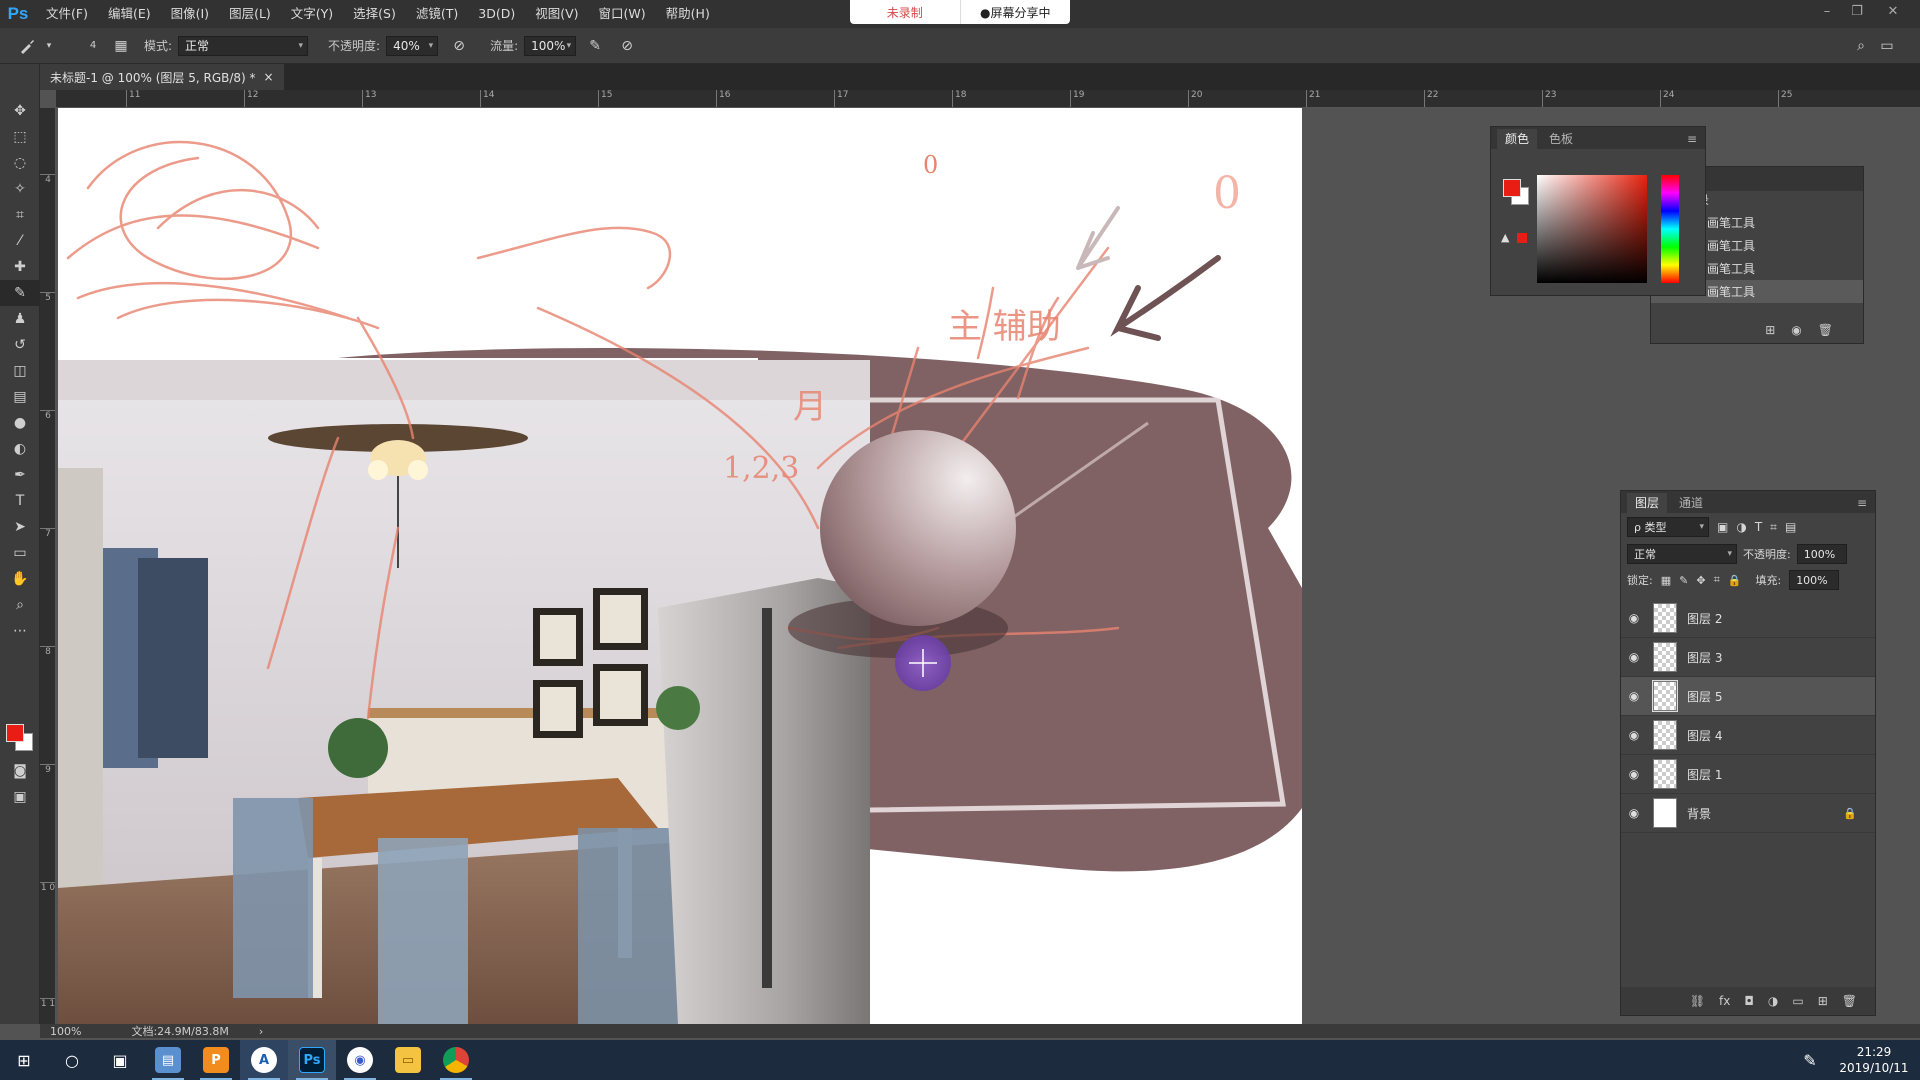 The height and width of the screenshot is (1080, 1920). What do you see at coordinates (1770, 330) in the screenshot?
I see `new-document-from-state-icon: ⊞` at bounding box center [1770, 330].